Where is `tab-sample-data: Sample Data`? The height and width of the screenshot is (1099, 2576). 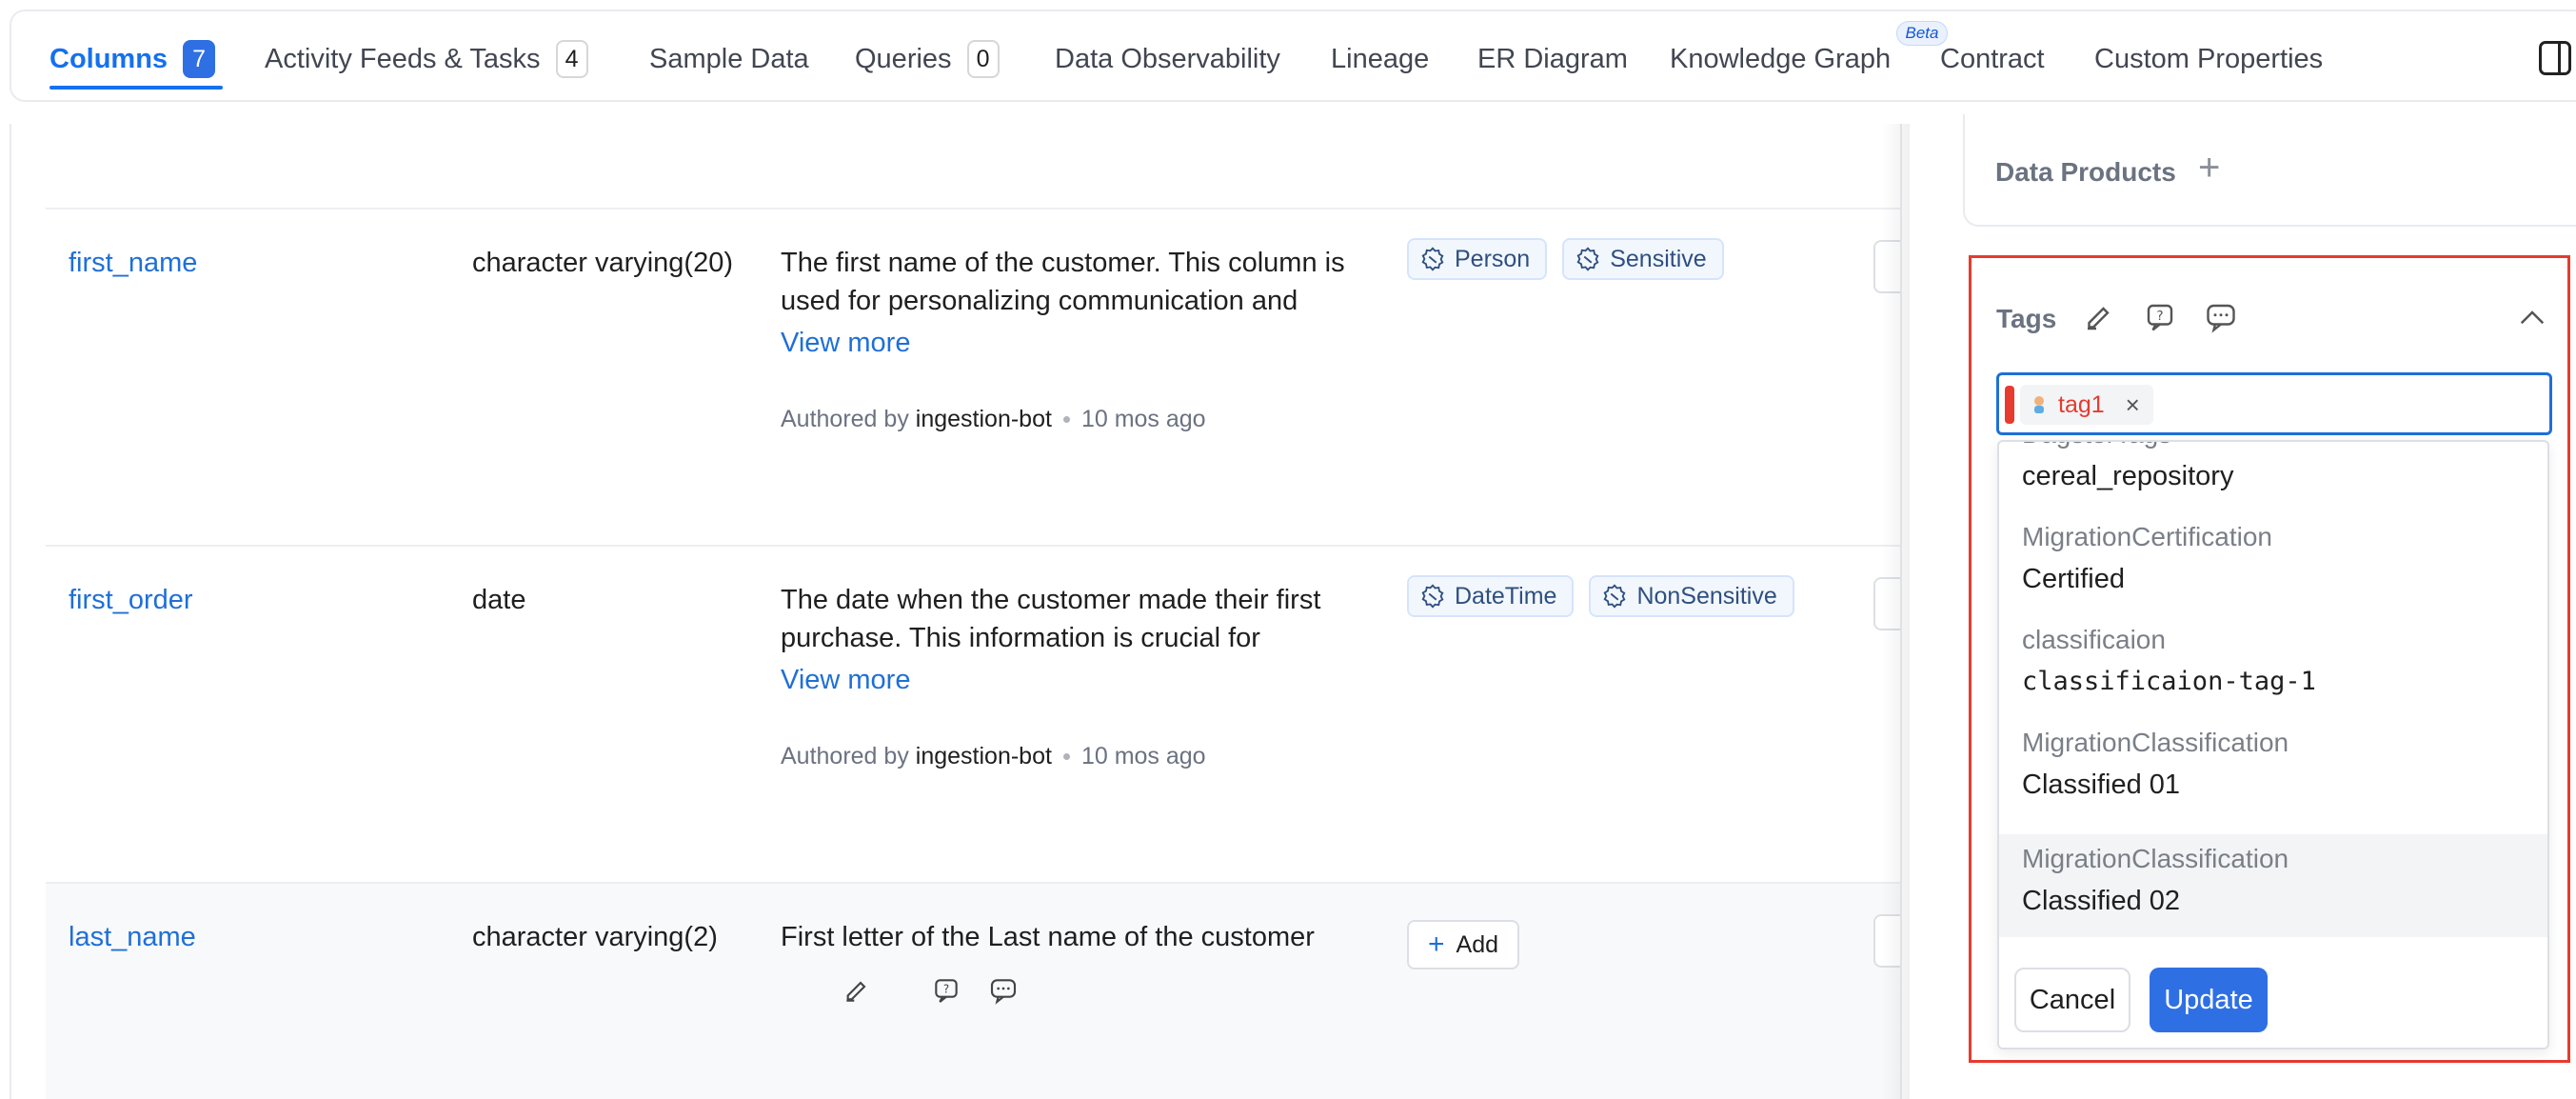
tab-sample-data: Sample Data is located at coordinates (729, 59).